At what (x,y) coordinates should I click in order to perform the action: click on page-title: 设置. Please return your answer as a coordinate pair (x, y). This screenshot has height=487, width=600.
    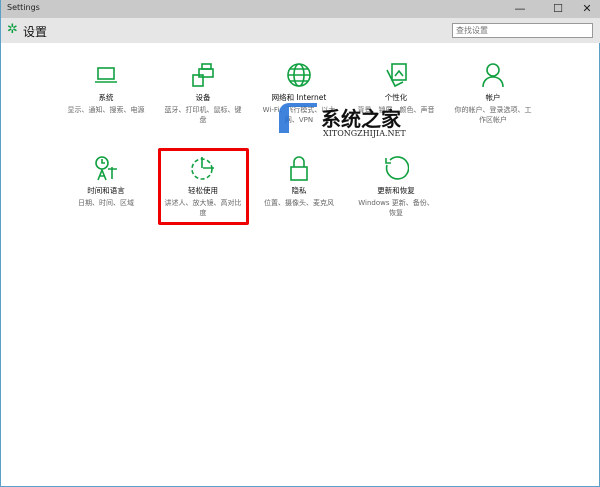
    Looking at the image, I should click on (35, 32).